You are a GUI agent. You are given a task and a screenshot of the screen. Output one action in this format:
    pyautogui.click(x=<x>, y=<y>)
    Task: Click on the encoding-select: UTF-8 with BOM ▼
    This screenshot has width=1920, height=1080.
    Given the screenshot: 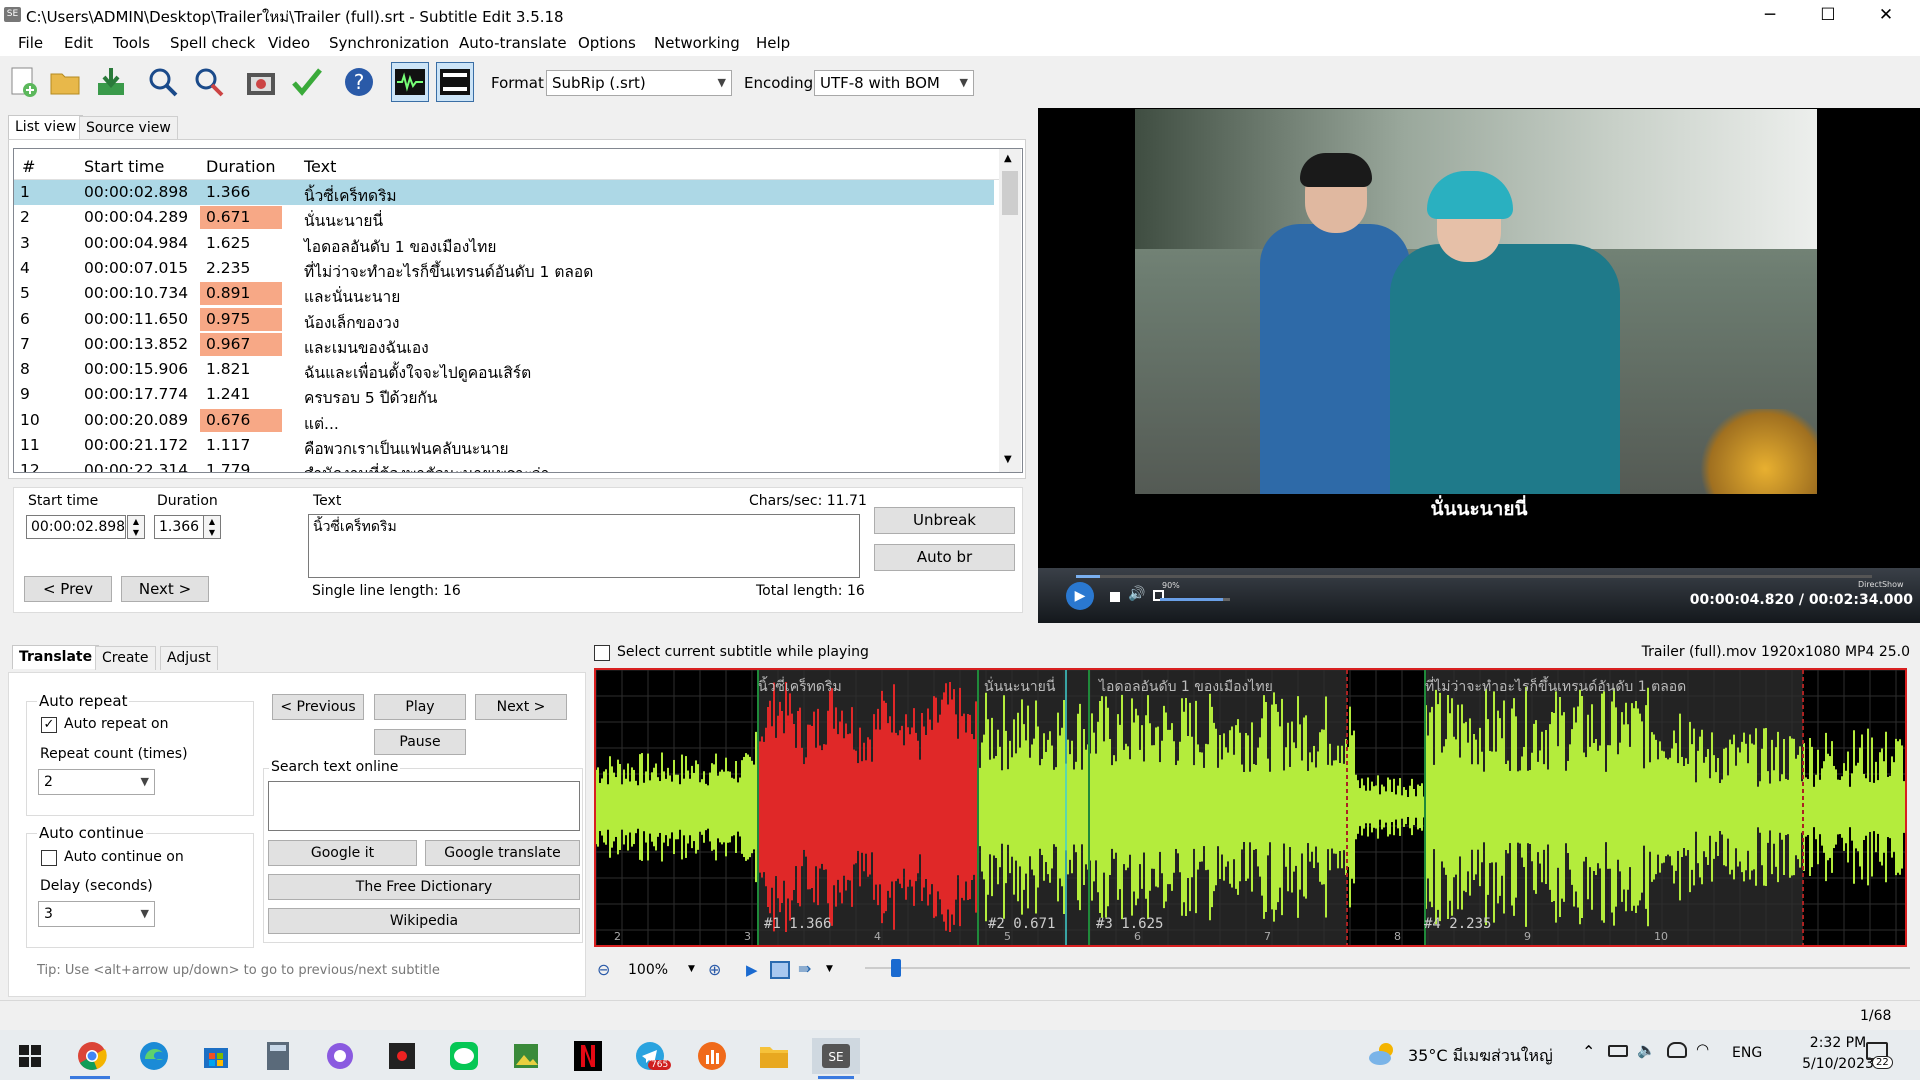 What is the action you would take?
    pyautogui.click(x=894, y=83)
    